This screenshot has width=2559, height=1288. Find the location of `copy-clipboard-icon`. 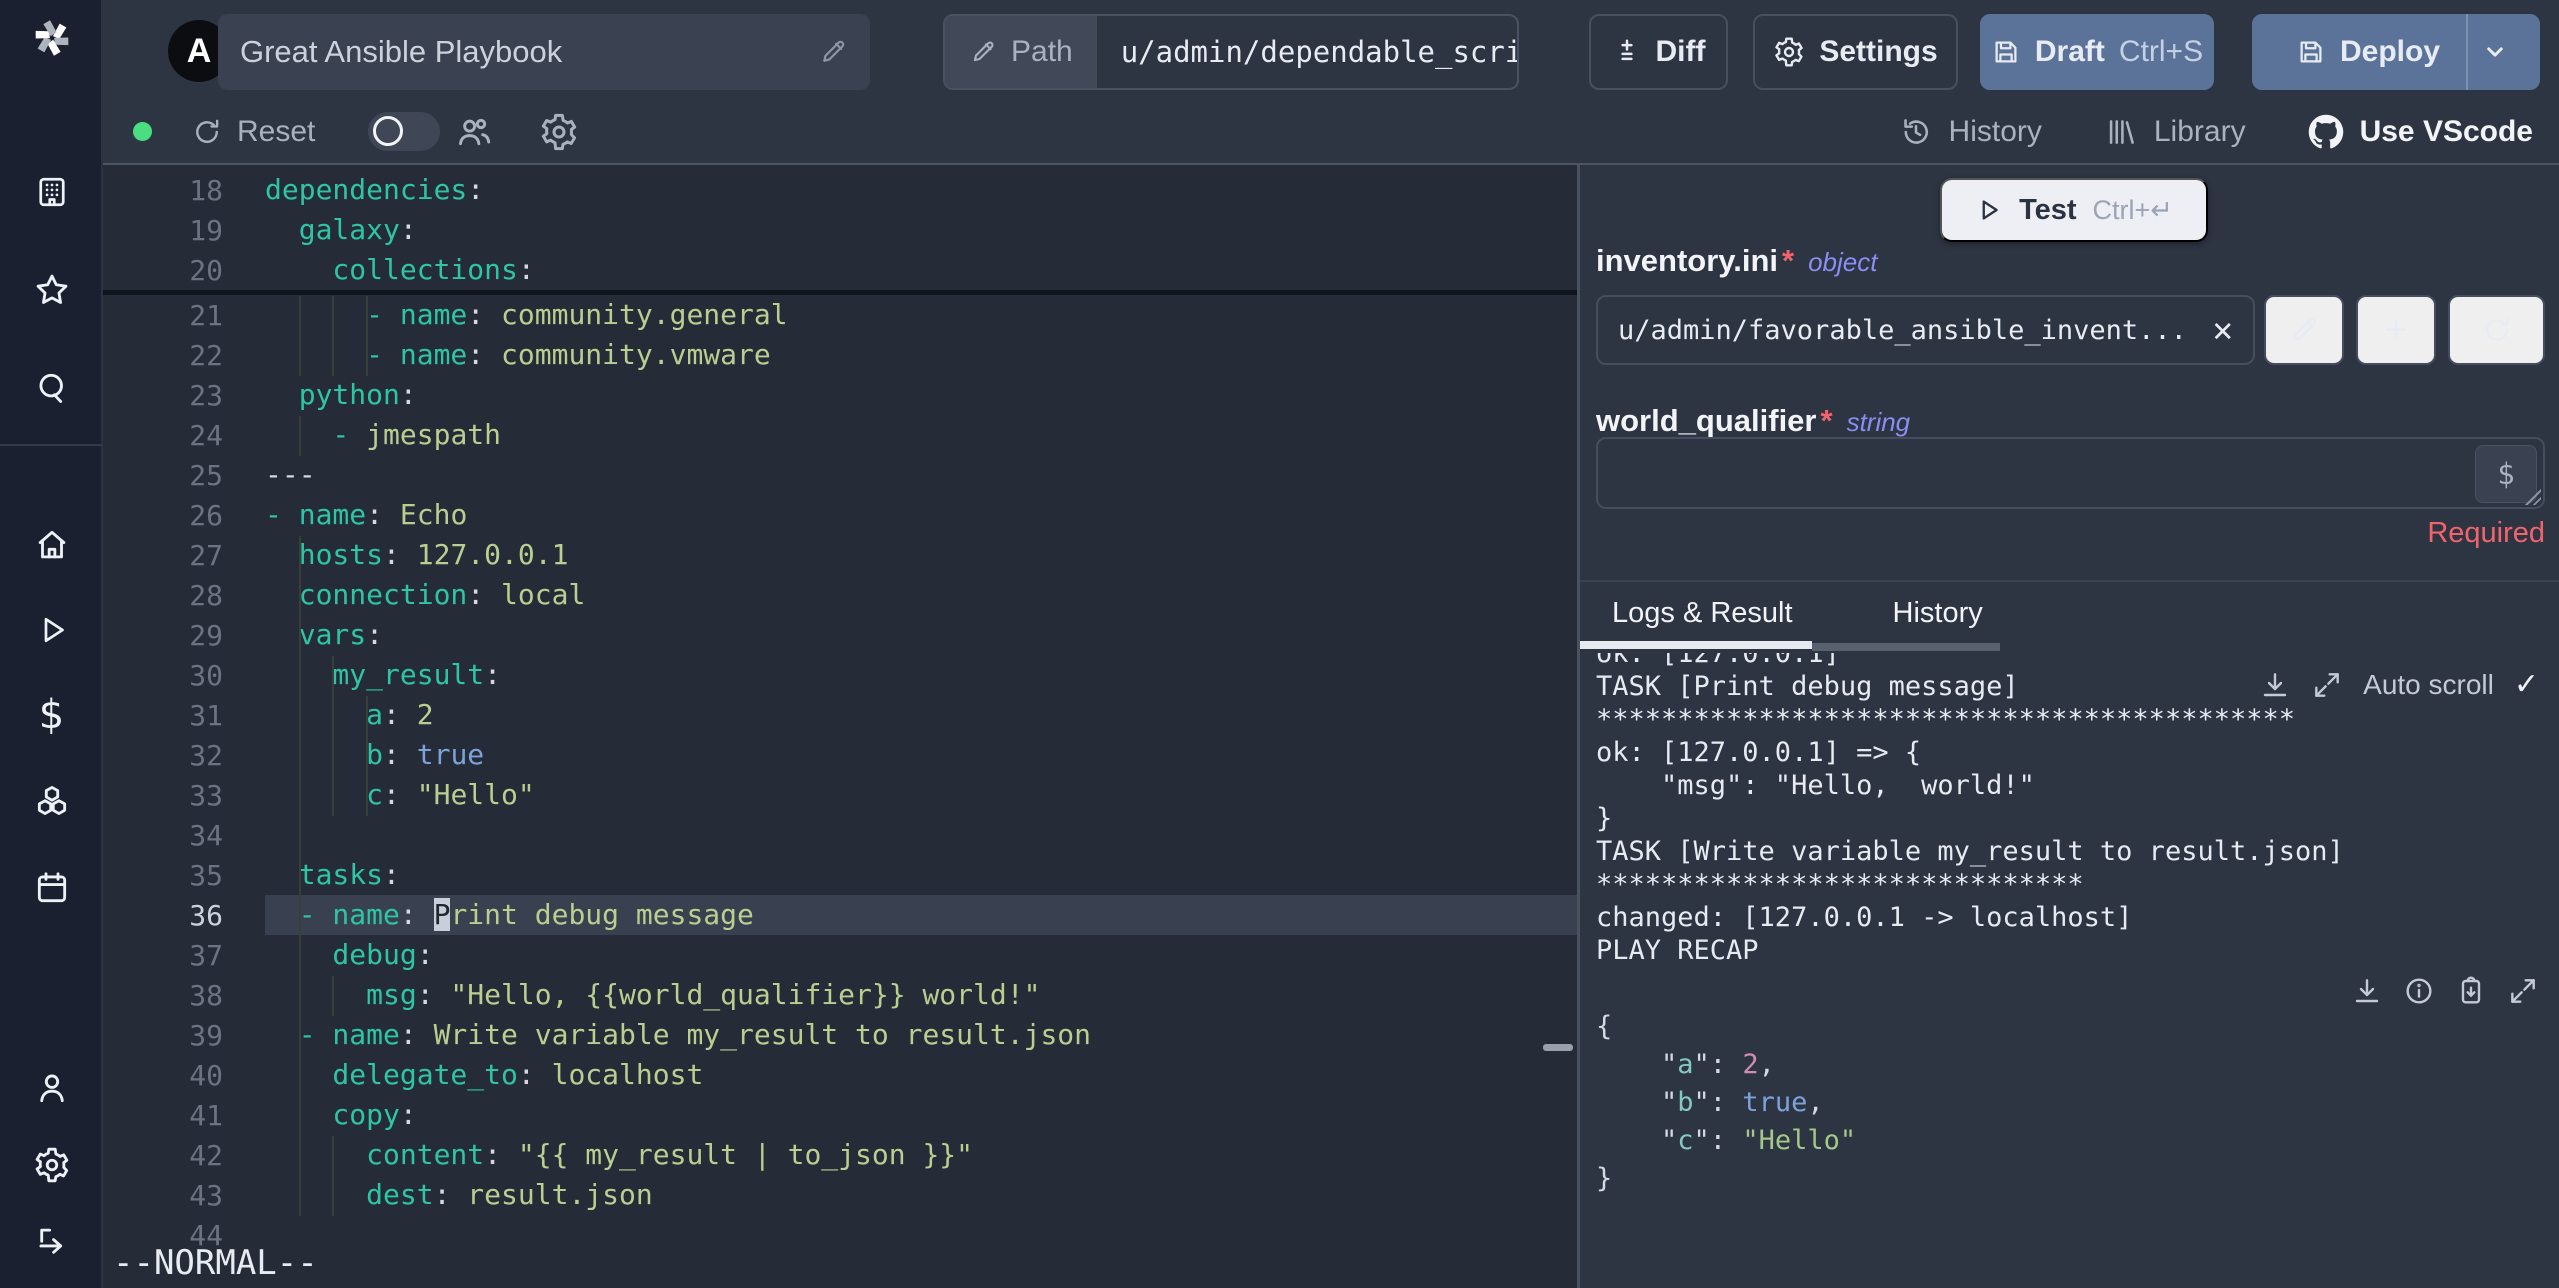

copy-clipboard-icon is located at coordinates (2471, 991).